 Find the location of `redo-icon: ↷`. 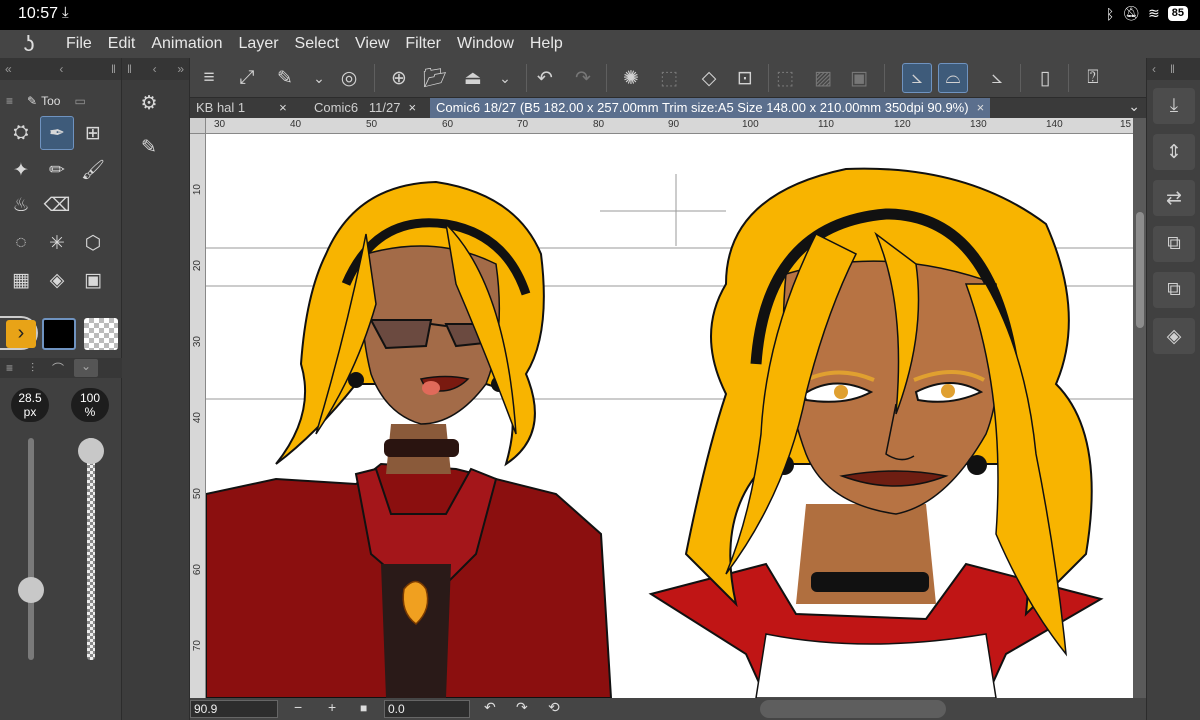

redo-icon: ↷ is located at coordinates (583, 78).